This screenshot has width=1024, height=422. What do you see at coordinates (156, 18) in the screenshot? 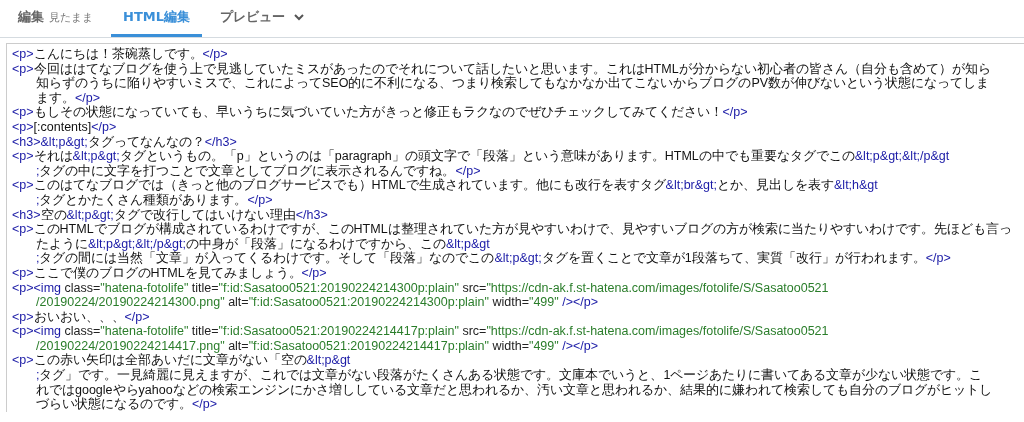
I see `editor-tab: HTML編集` at bounding box center [156, 18].